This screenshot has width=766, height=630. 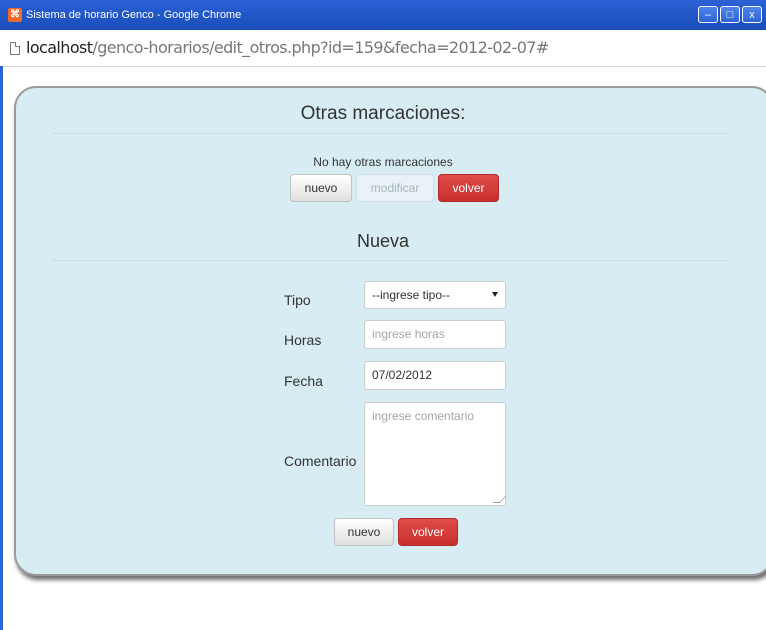 What do you see at coordinates (15, 15) in the screenshot?
I see `grid-app-icon: ⌘` at bounding box center [15, 15].